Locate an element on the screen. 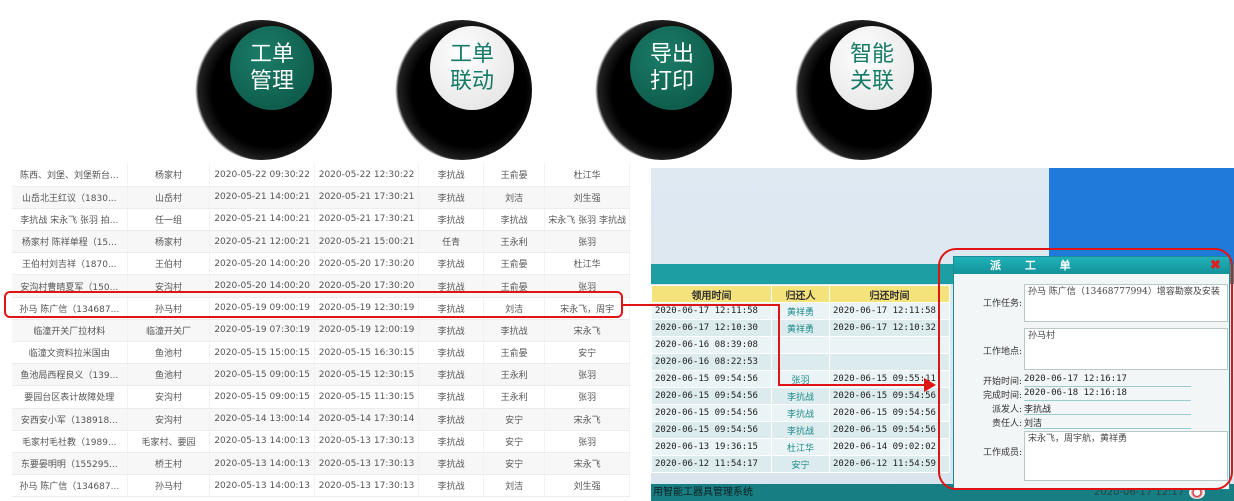 Image resolution: width=1234 pixels, height=501 pixels. feature-export-print: 导出 打印 is located at coordinates (662, 90).